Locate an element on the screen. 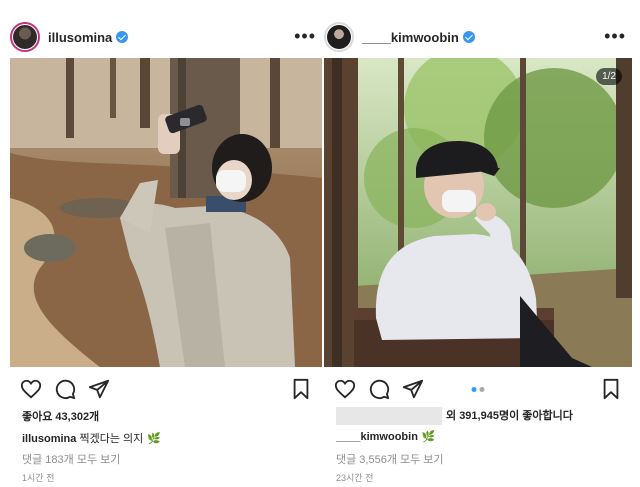 The height and width of the screenshot is (487, 640). caption-username: illusomina is located at coordinates (49, 439).